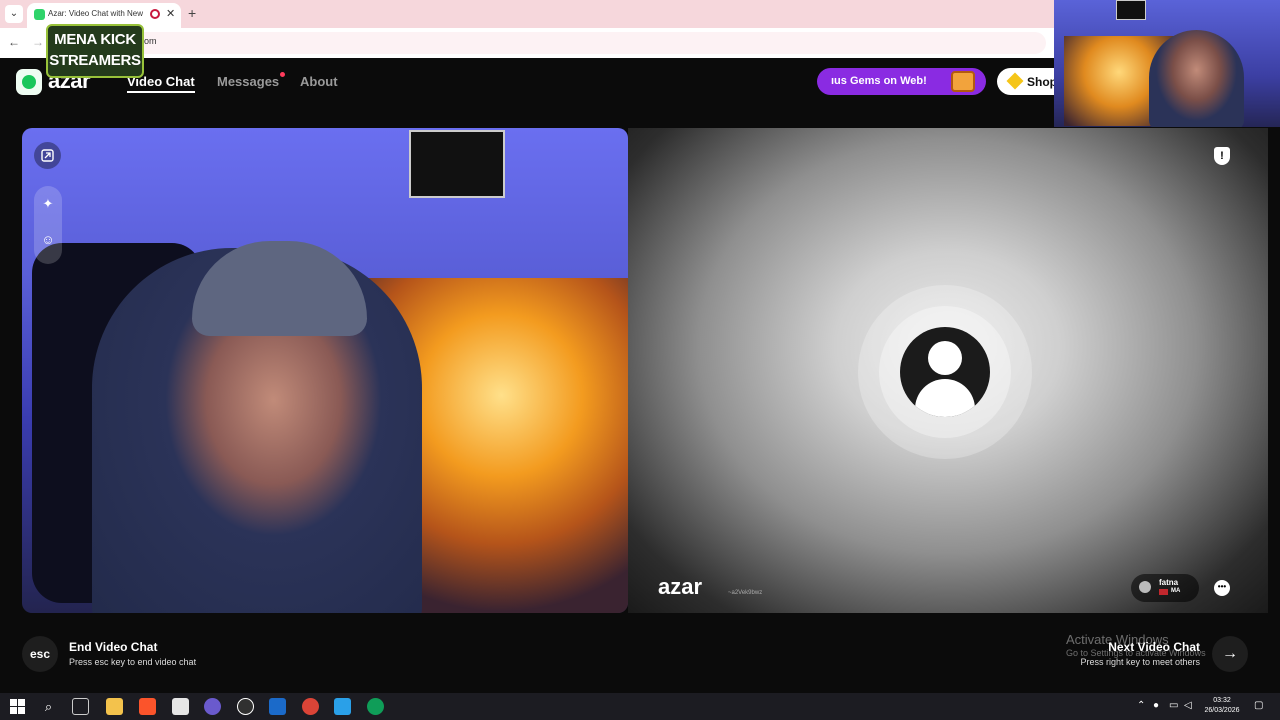 The width and height of the screenshot is (1280, 720). I want to click on tab-list-button: ⌄, so click(14, 14).